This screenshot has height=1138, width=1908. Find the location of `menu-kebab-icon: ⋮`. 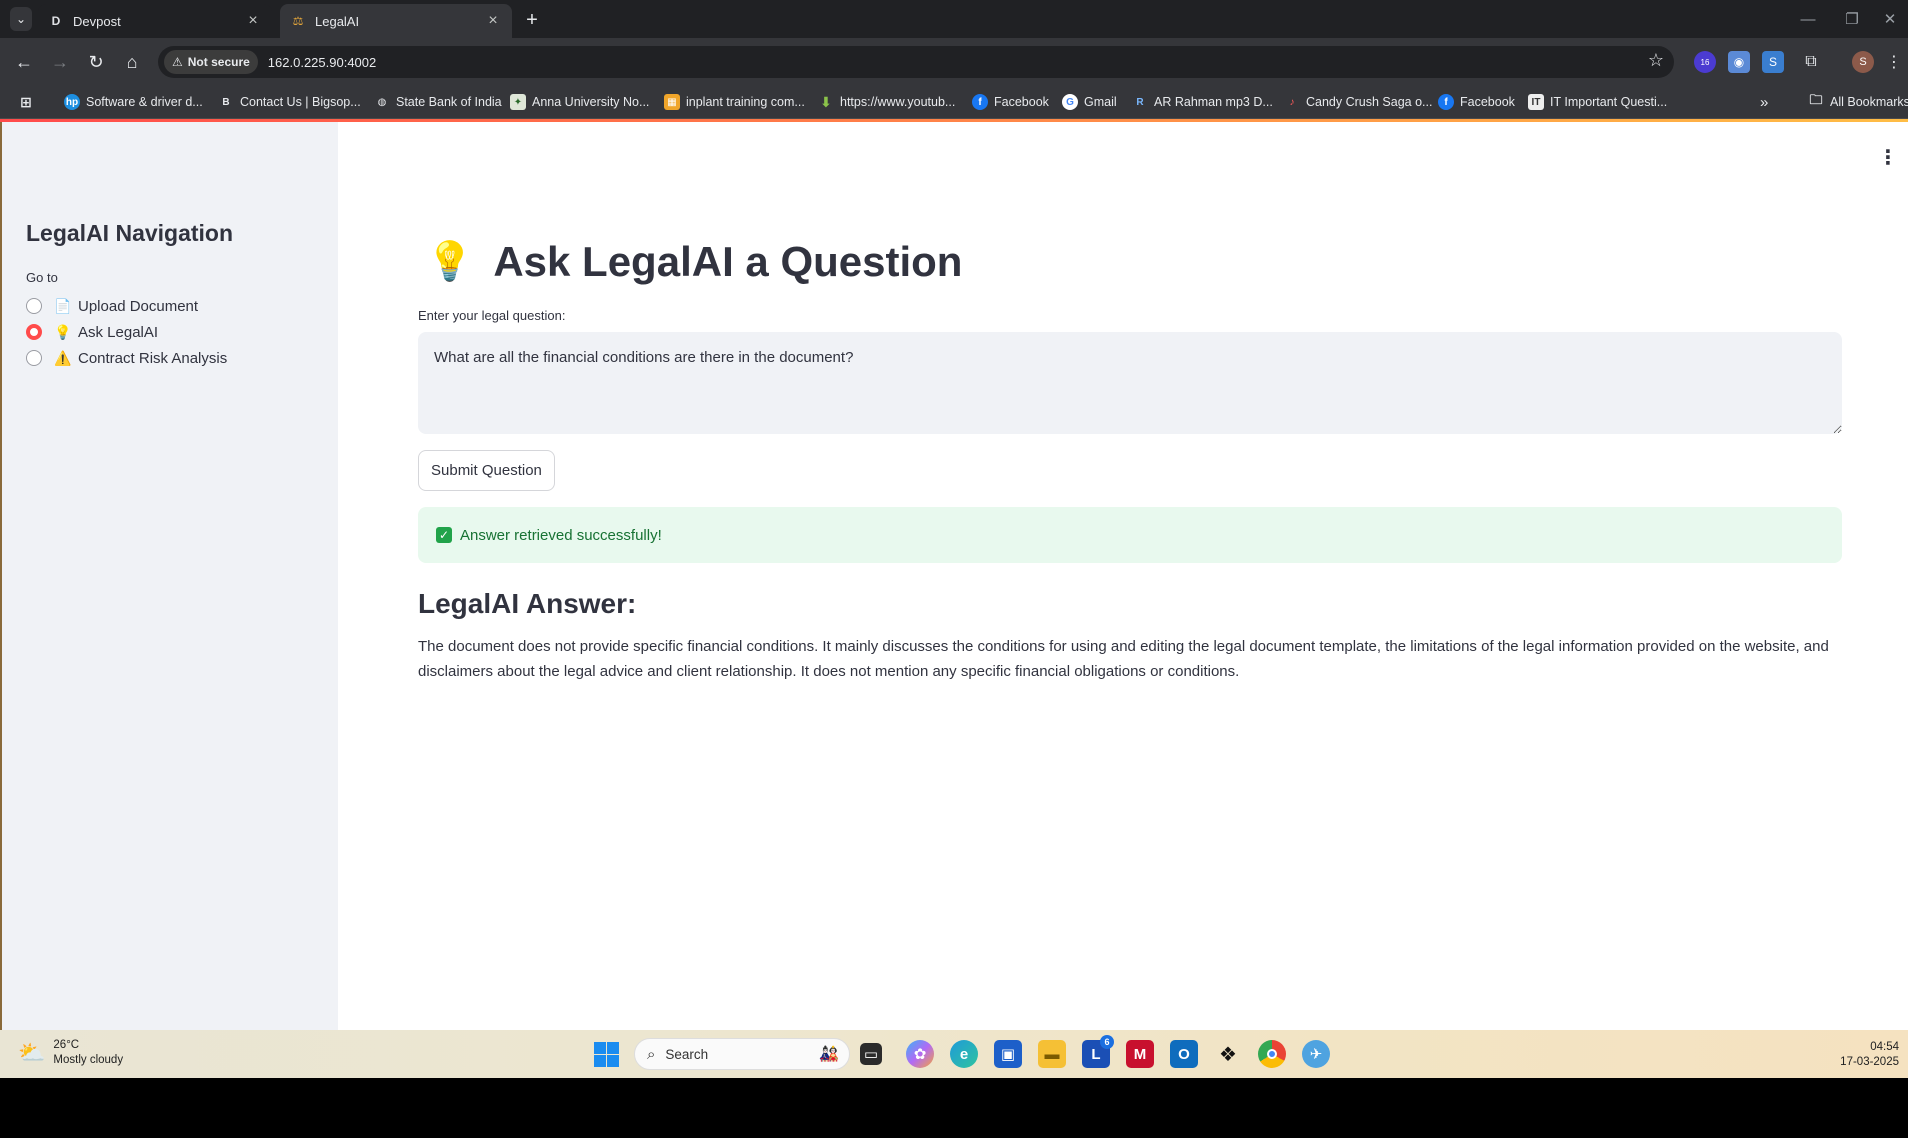

menu-kebab-icon: ⋮ is located at coordinates (1894, 62).